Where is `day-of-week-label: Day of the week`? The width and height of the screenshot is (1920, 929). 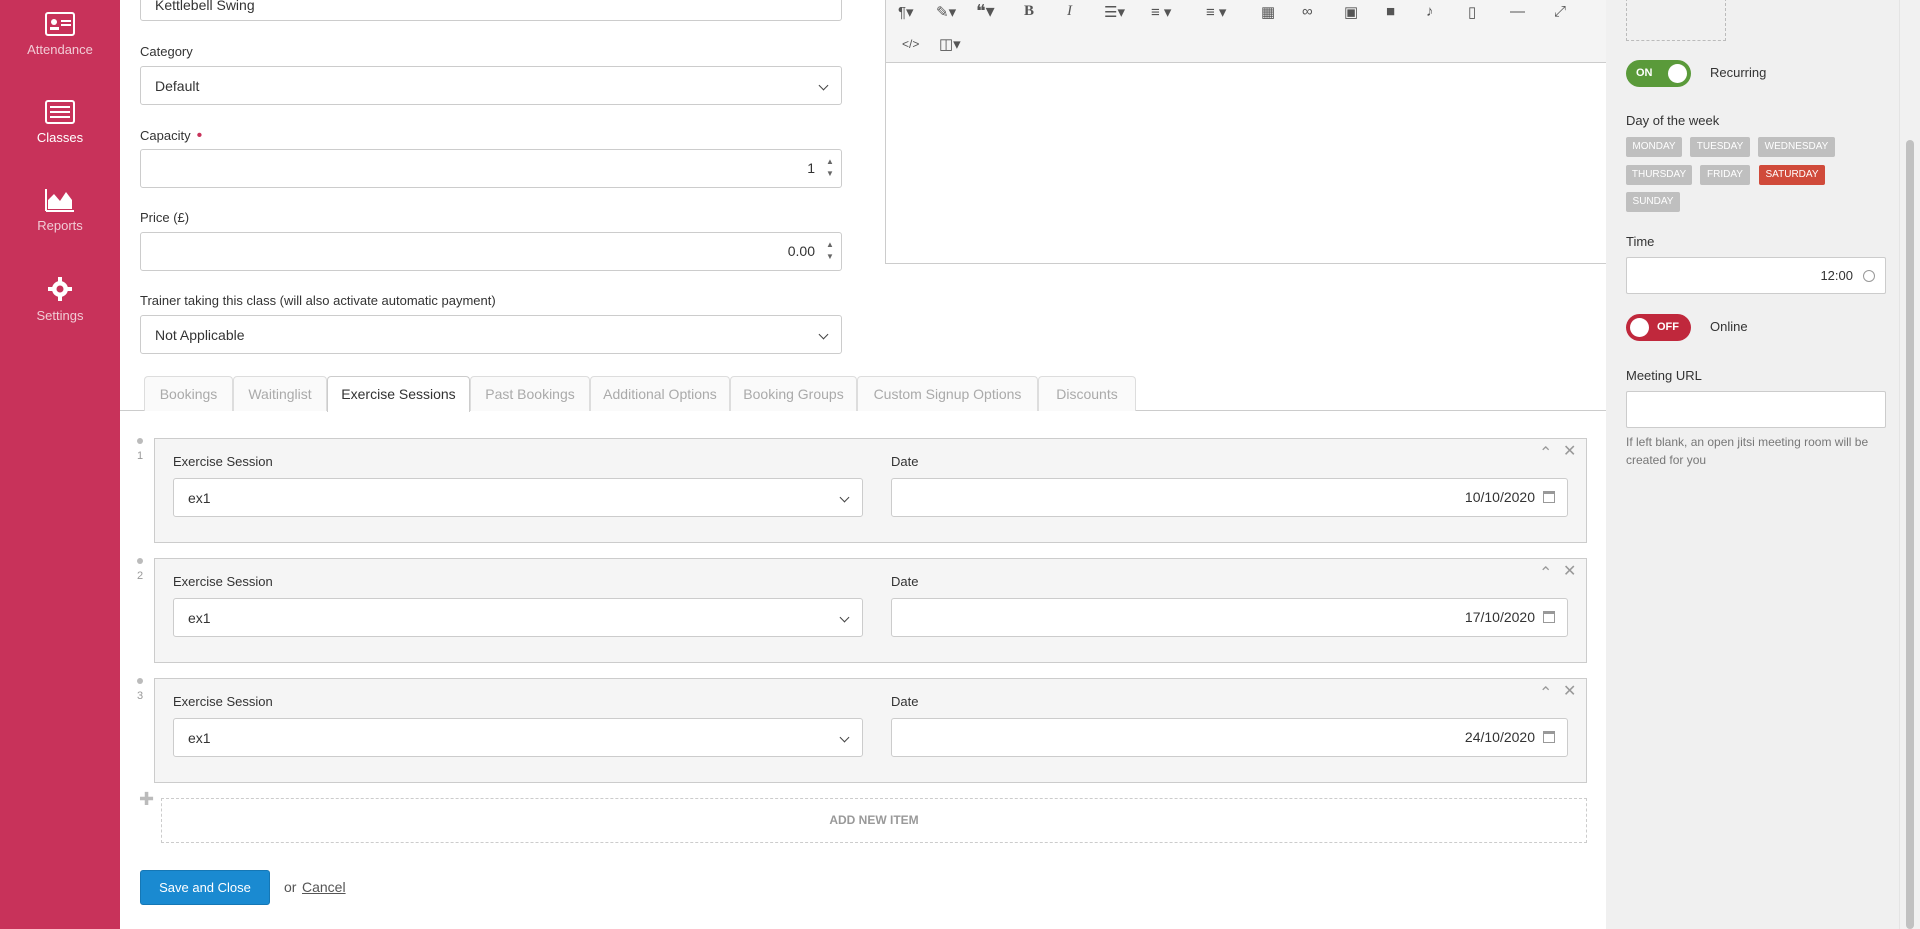
day-of-week-label: Day of the week is located at coordinates (1673, 120).